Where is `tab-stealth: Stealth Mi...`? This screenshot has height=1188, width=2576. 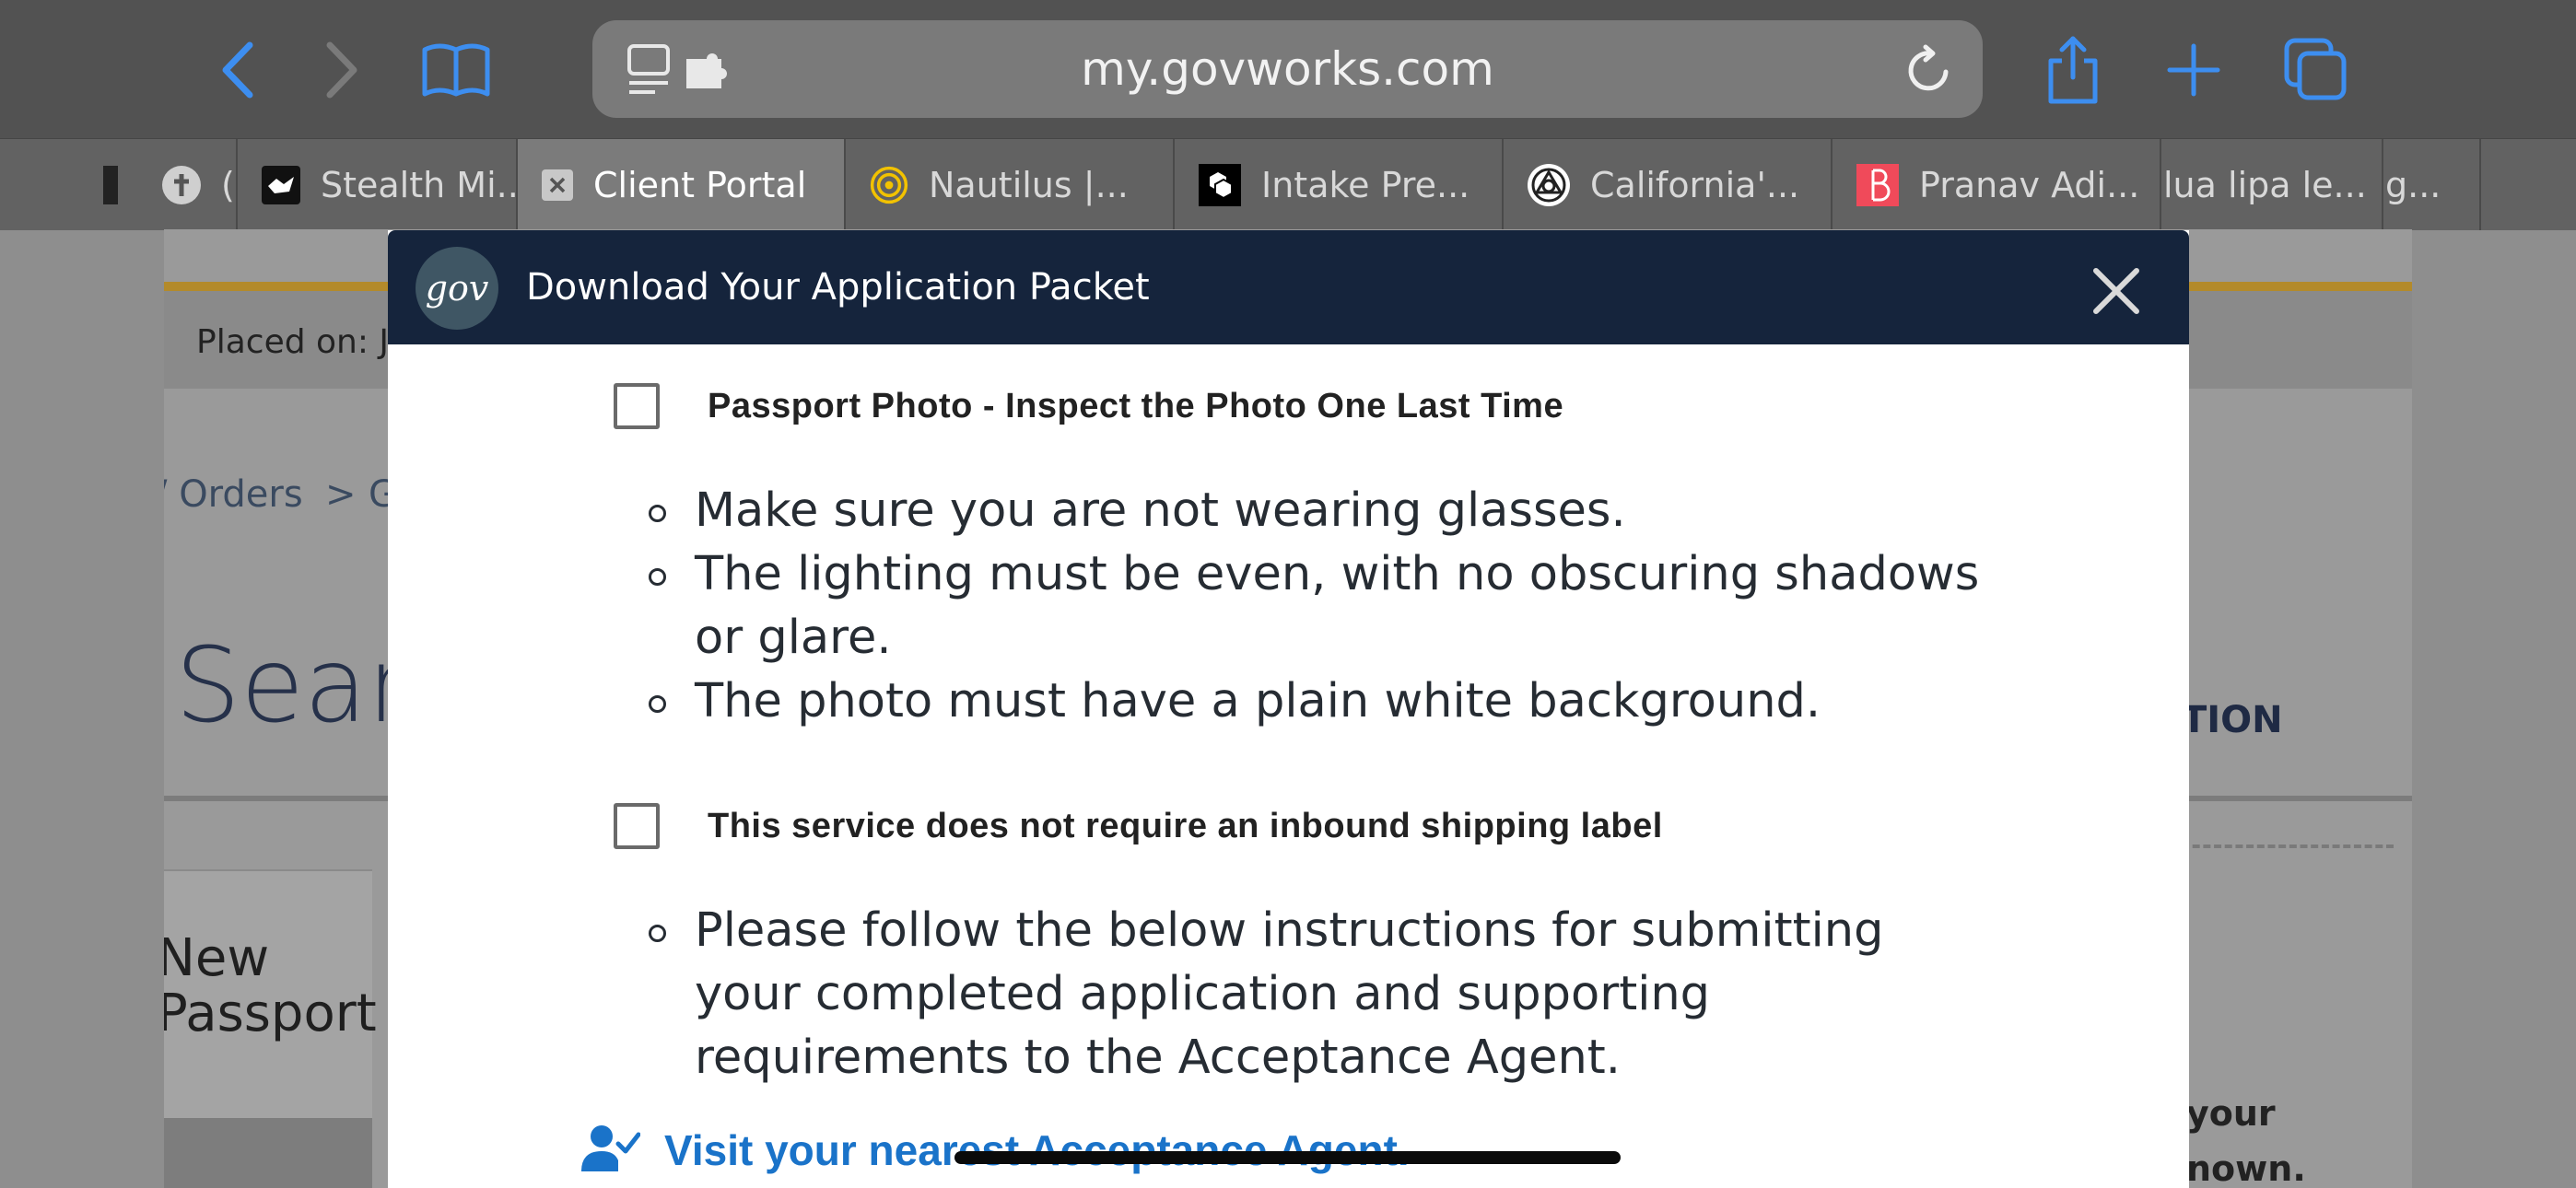 tab-stealth: Stealth Mi... is located at coordinates (378, 184).